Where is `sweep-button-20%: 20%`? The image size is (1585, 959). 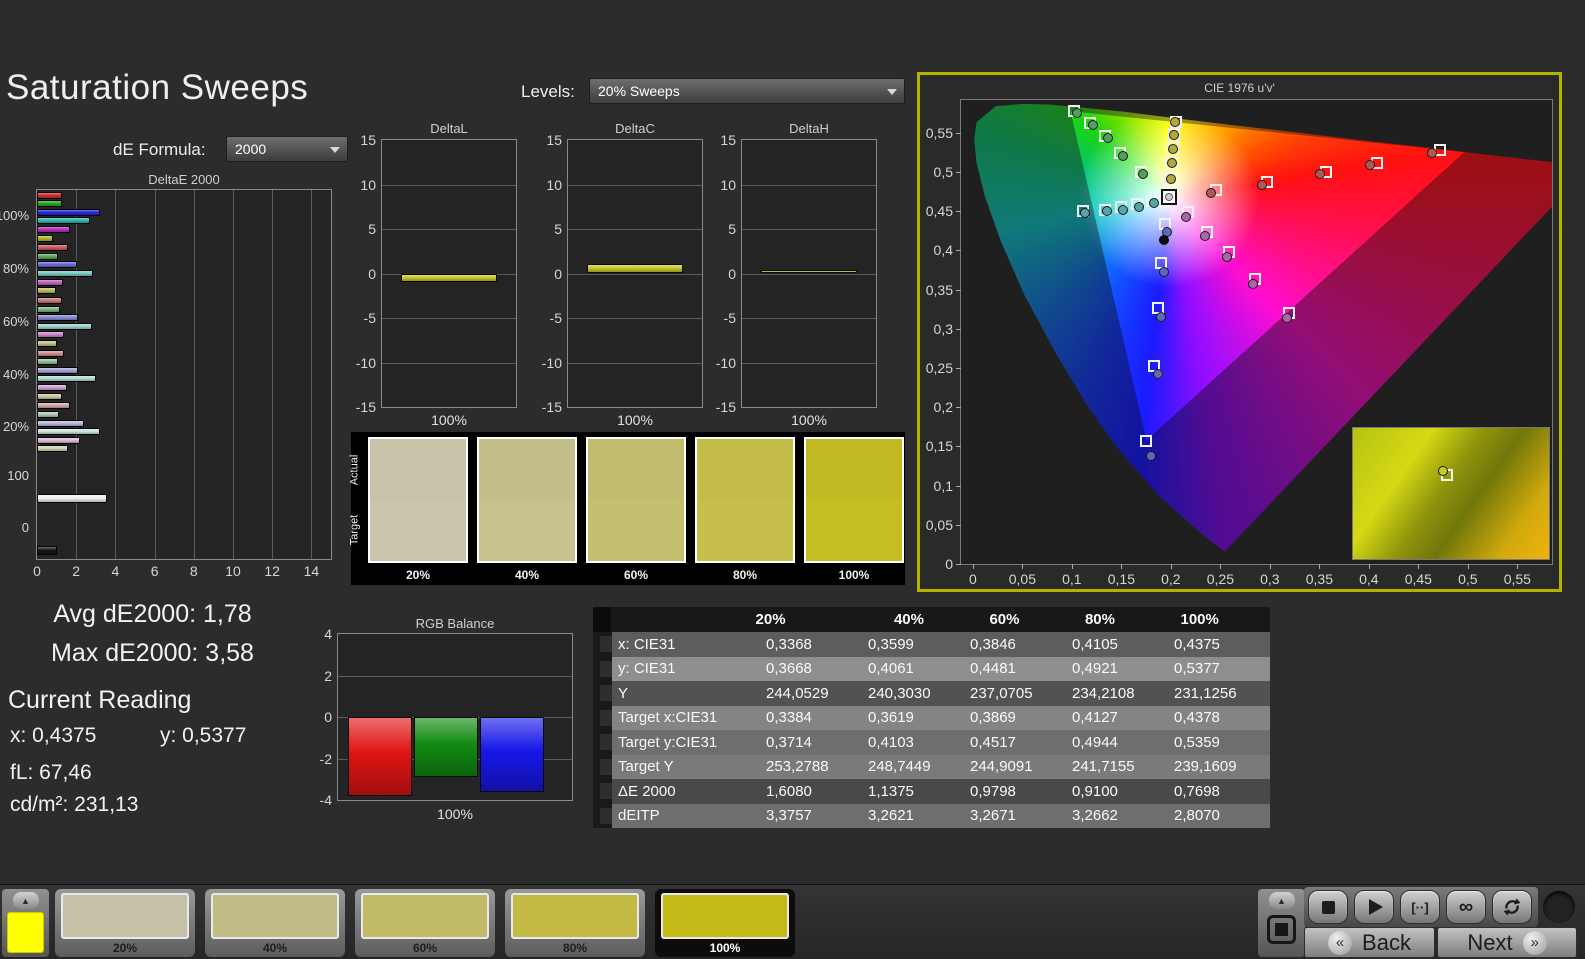 sweep-button-20%: 20% is located at coordinates (125, 923).